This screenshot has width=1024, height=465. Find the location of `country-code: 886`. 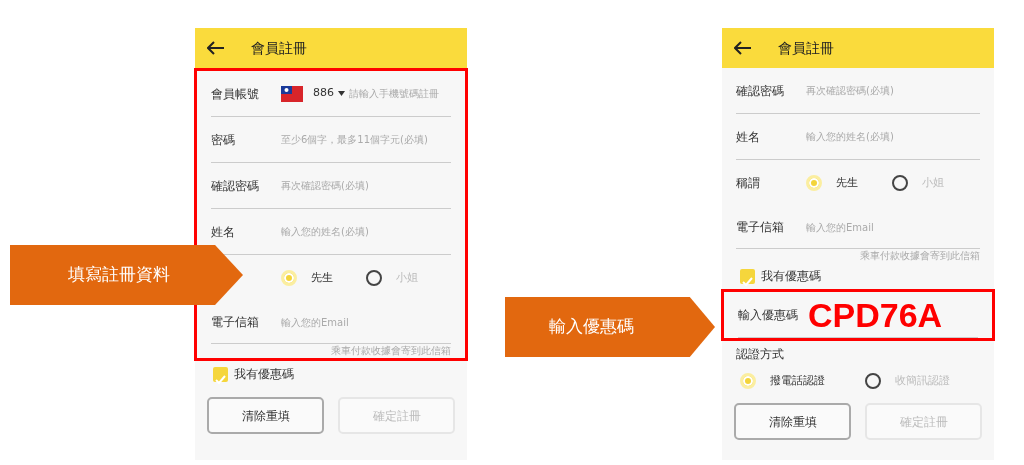

country-code: 886 is located at coordinates (323, 93).